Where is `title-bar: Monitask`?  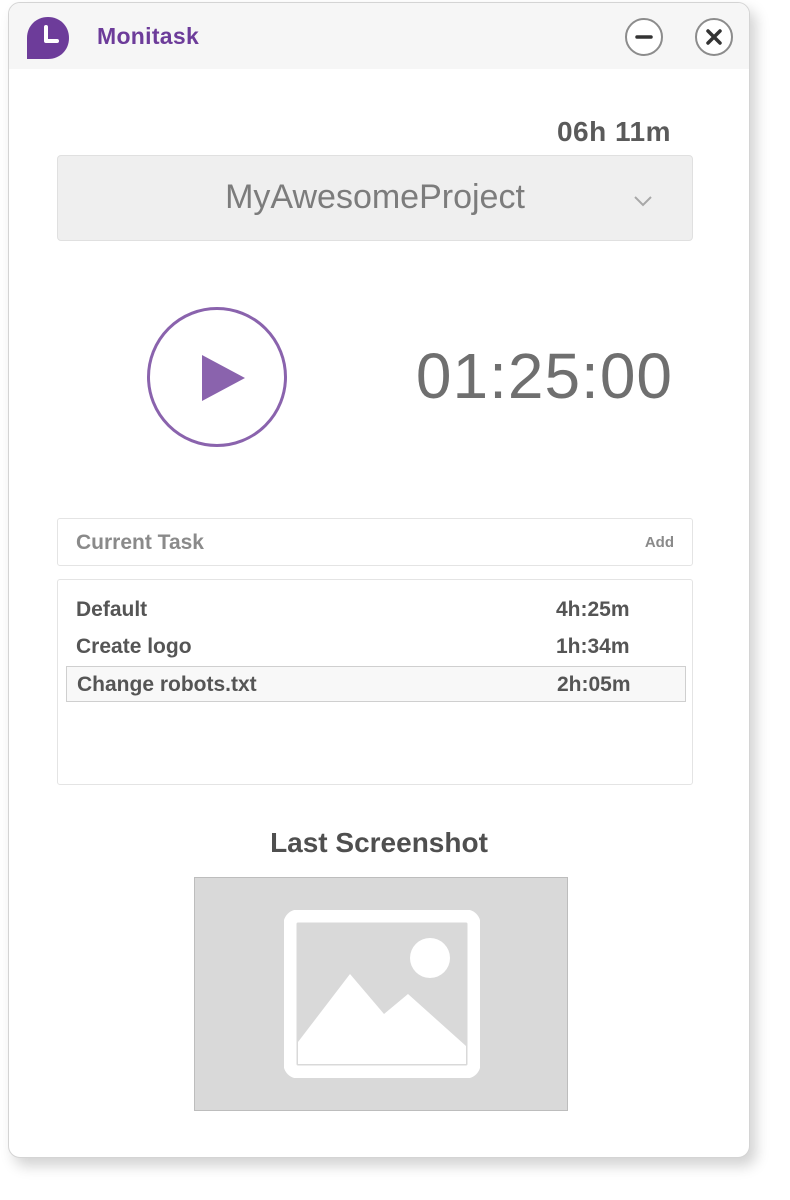 title-bar: Monitask is located at coordinates (379, 36).